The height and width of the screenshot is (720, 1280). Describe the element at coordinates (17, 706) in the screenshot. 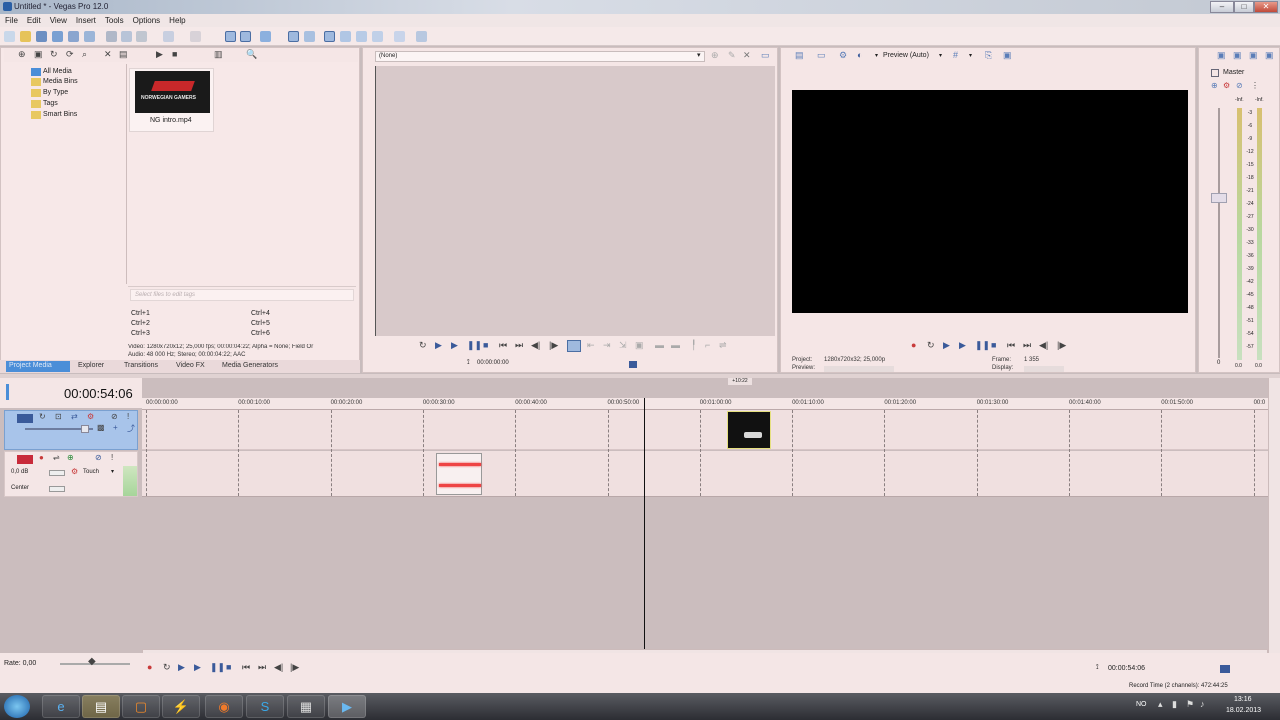

I see `start-button` at that location.